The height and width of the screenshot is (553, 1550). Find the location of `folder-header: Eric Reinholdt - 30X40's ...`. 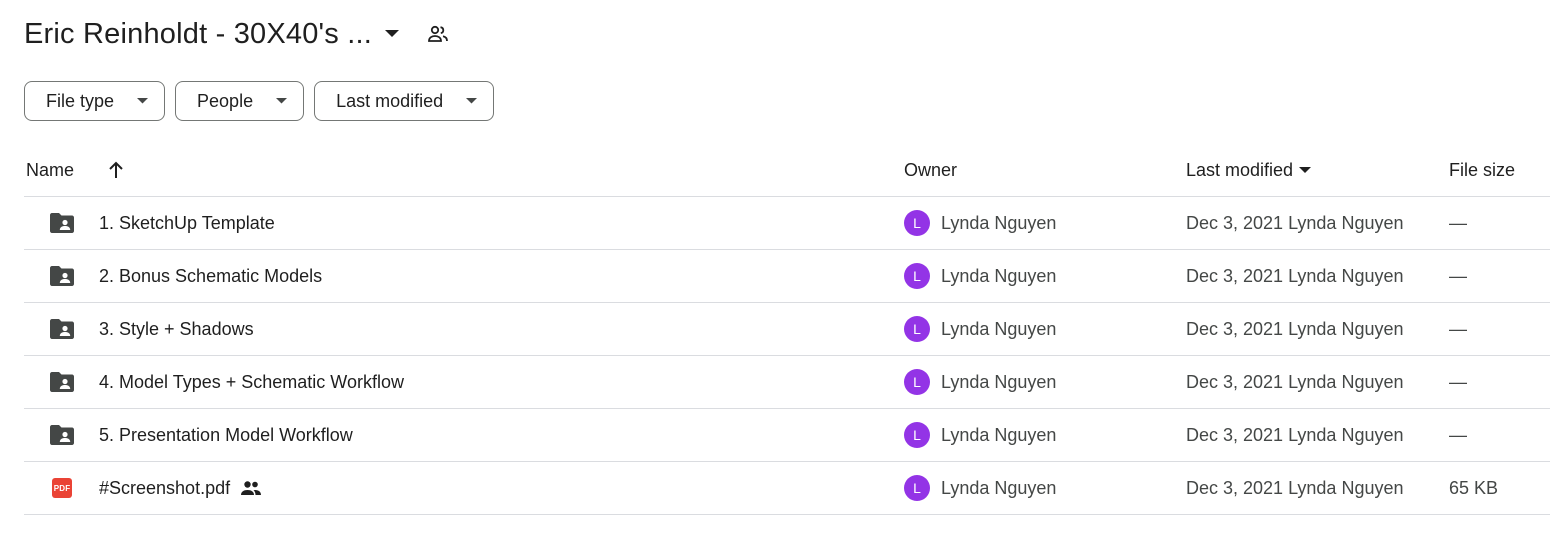

folder-header: Eric Reinholdt - 30X40's ... is located at coordinates (238, 34).